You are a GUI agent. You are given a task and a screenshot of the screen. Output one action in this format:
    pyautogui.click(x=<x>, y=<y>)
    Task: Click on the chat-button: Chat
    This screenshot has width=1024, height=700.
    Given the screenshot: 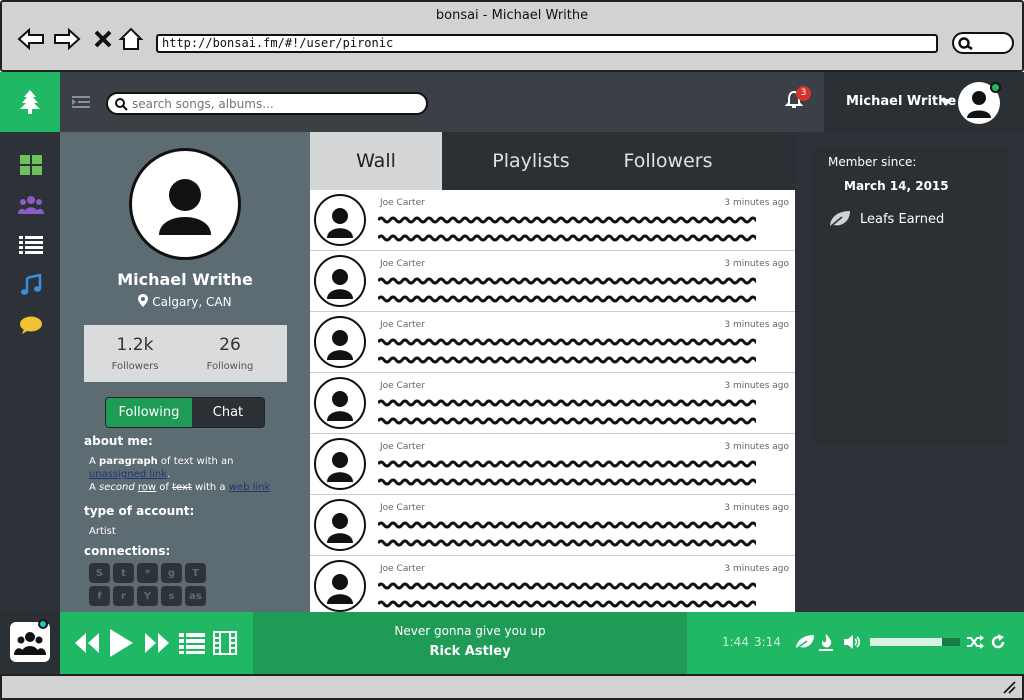 What is the action you would take?
    pyautogui.click(x=227, y=412)
    